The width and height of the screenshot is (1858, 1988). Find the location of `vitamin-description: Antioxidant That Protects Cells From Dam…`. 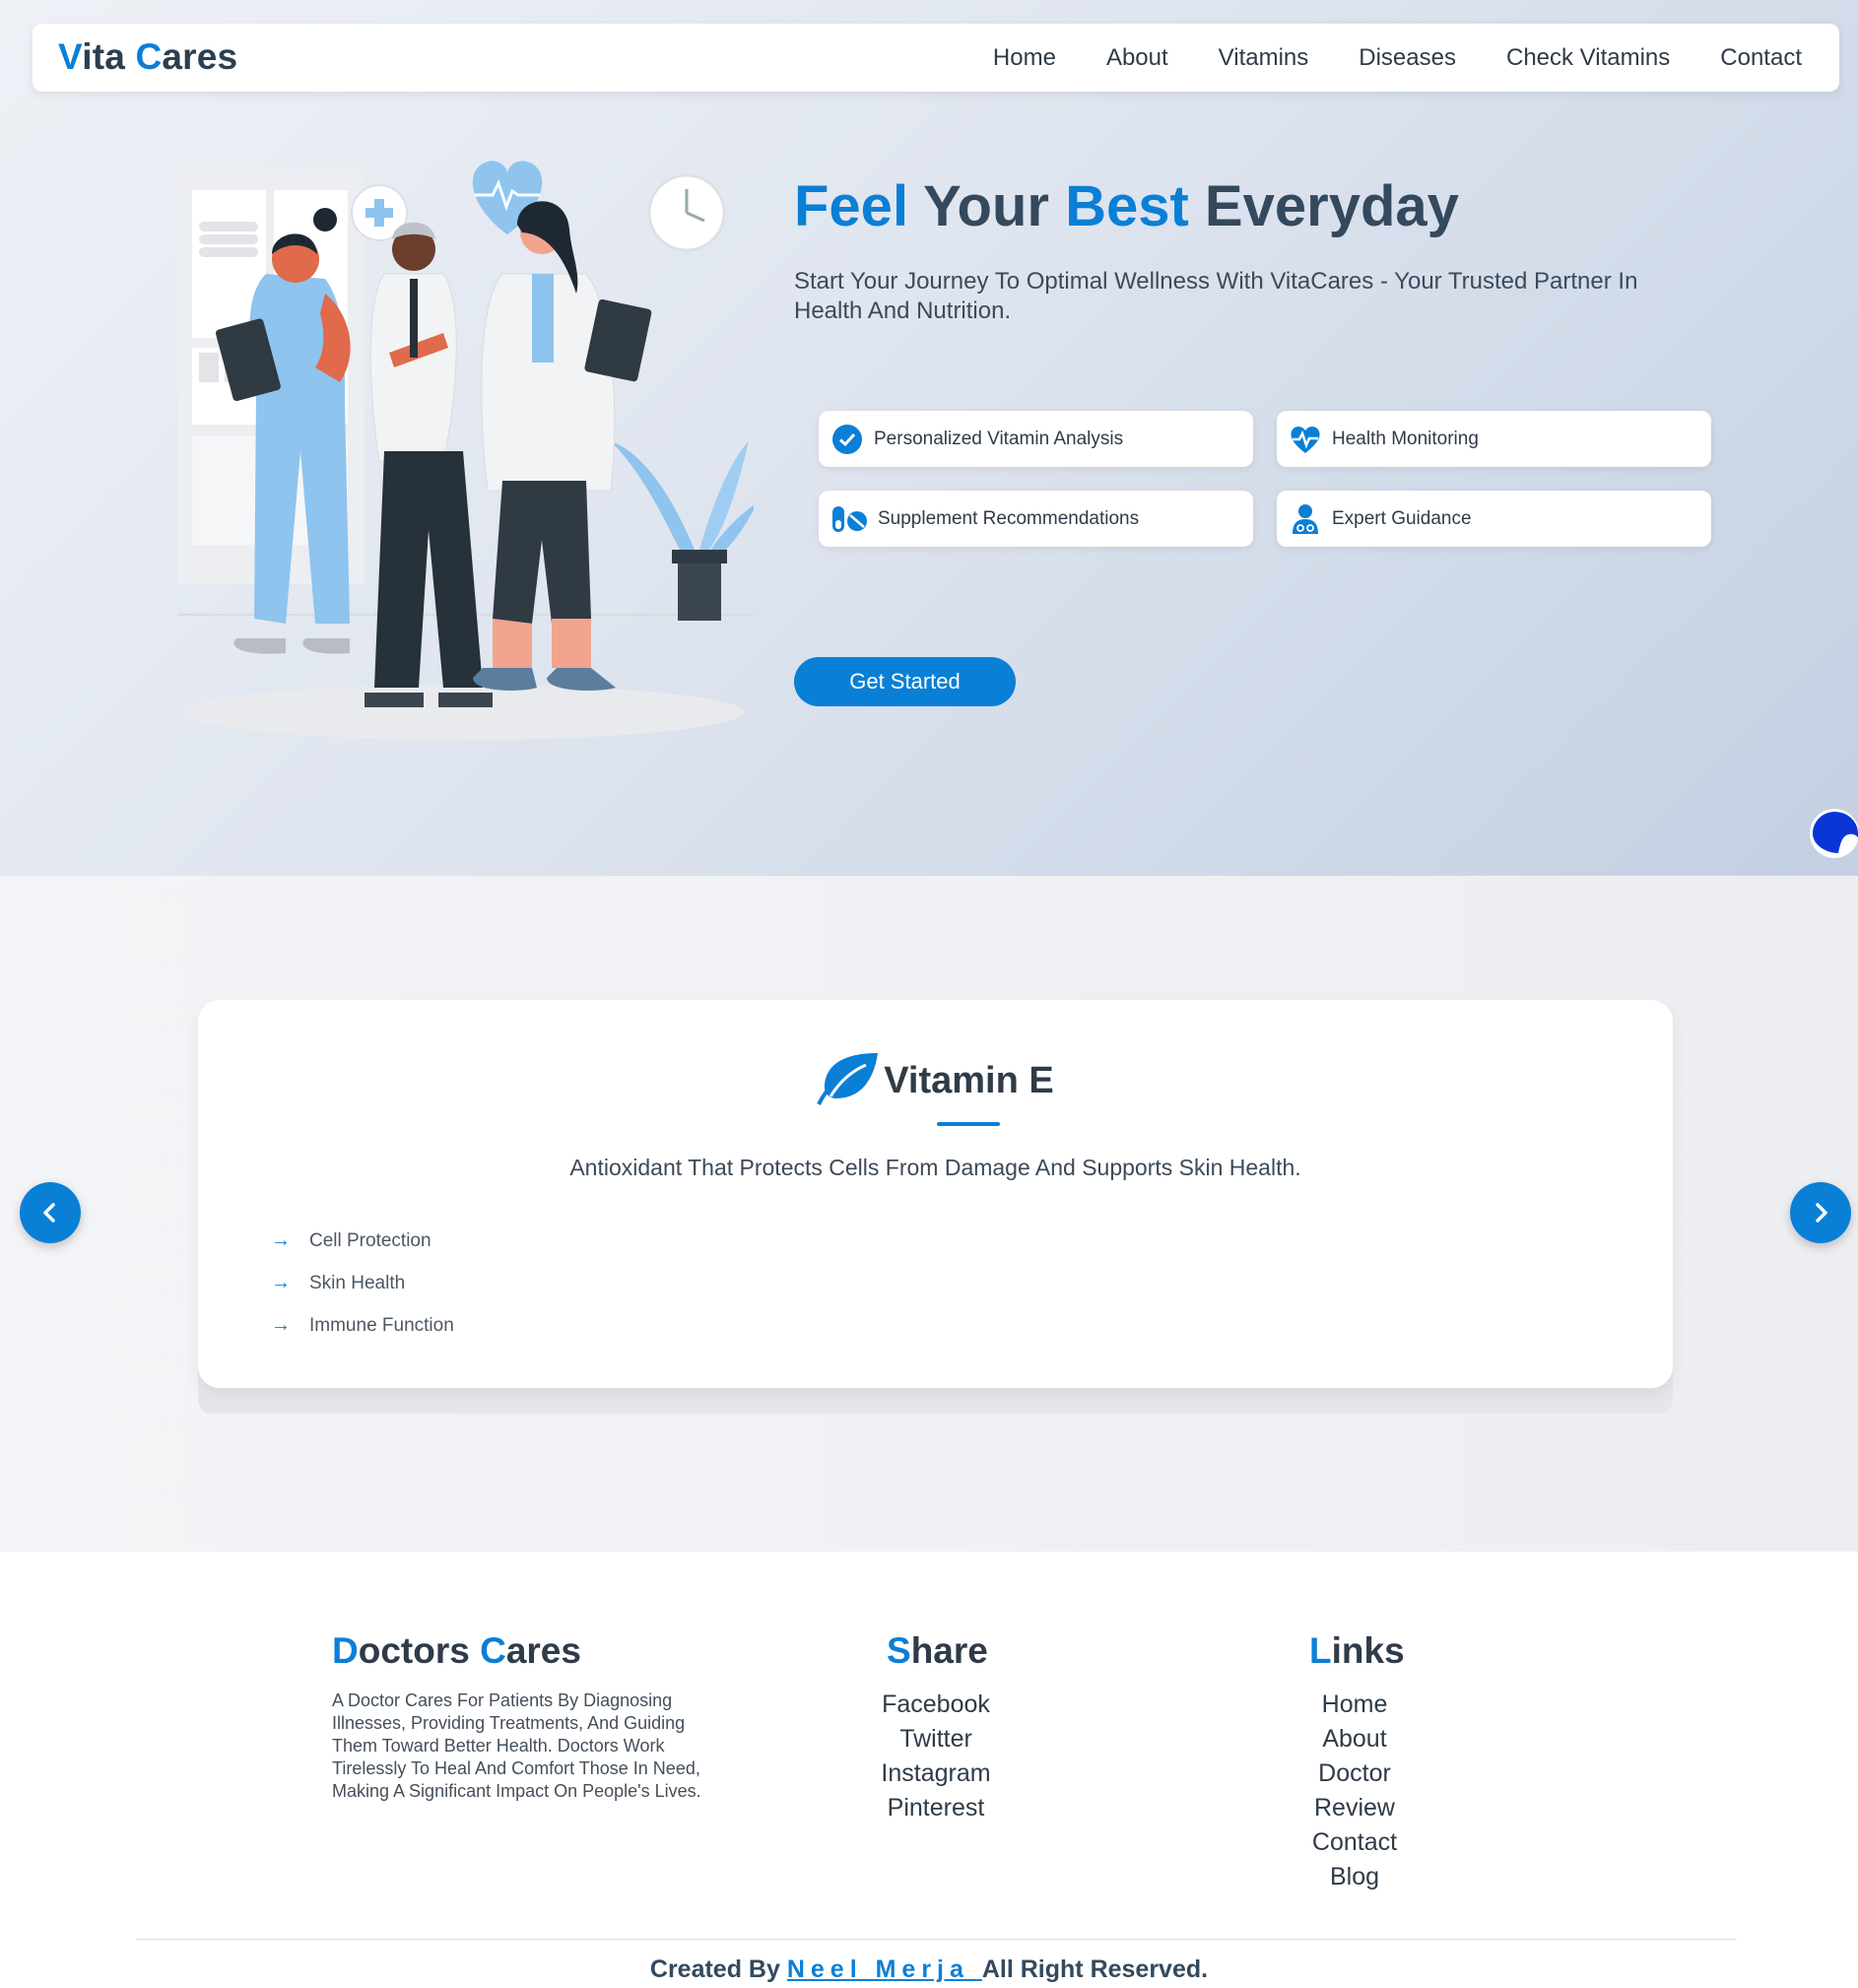

vitamin-description: Antioxidant That Protects Cells From Dam… is located at coordinates (935, 1167).